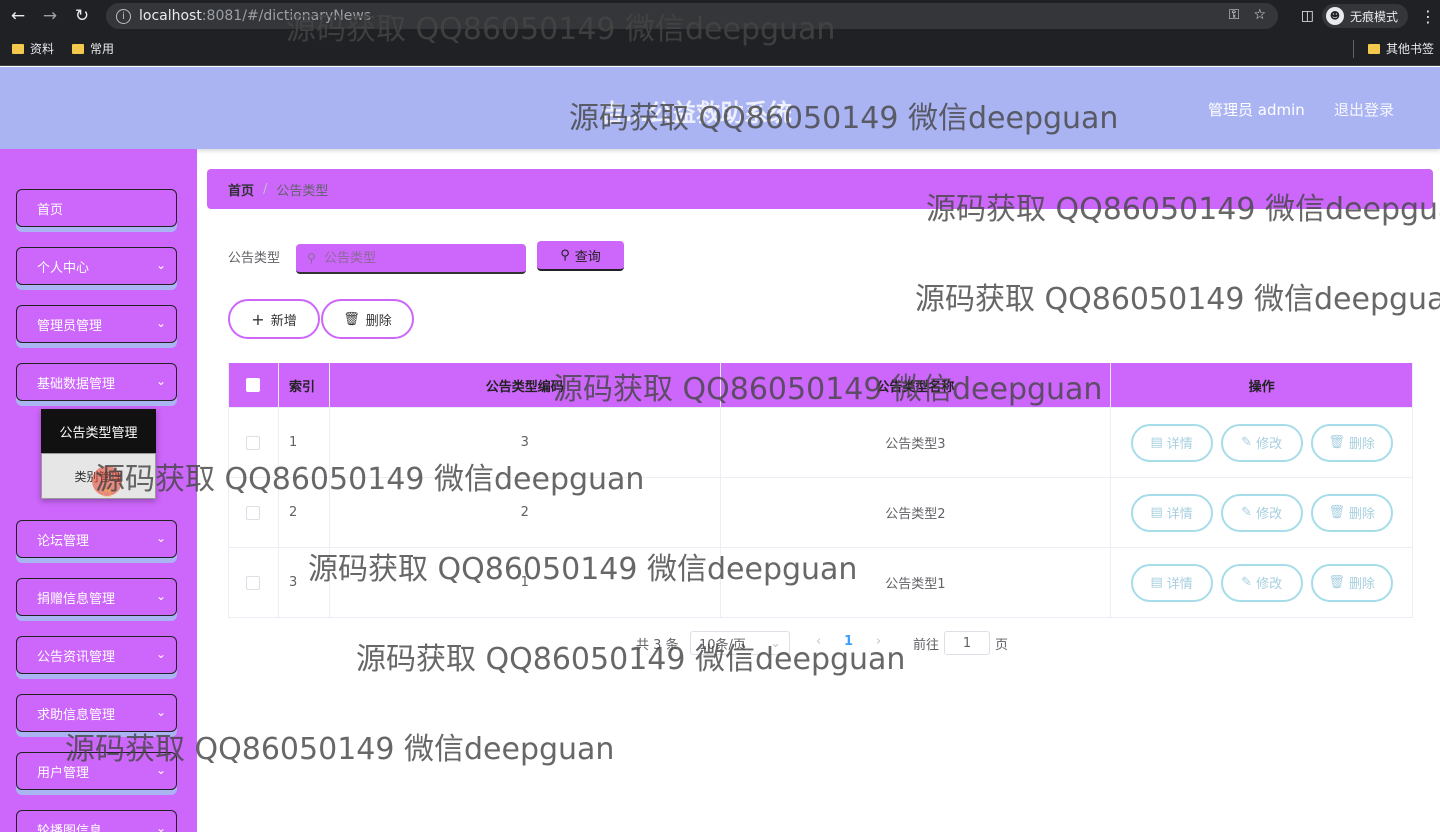 Image resolution: width=1440 pixels, height=832 pixels. What do you see at coordinates (967, 643) in the screenshot?
I see `goto-page-input` at bounding box center [967, 643].